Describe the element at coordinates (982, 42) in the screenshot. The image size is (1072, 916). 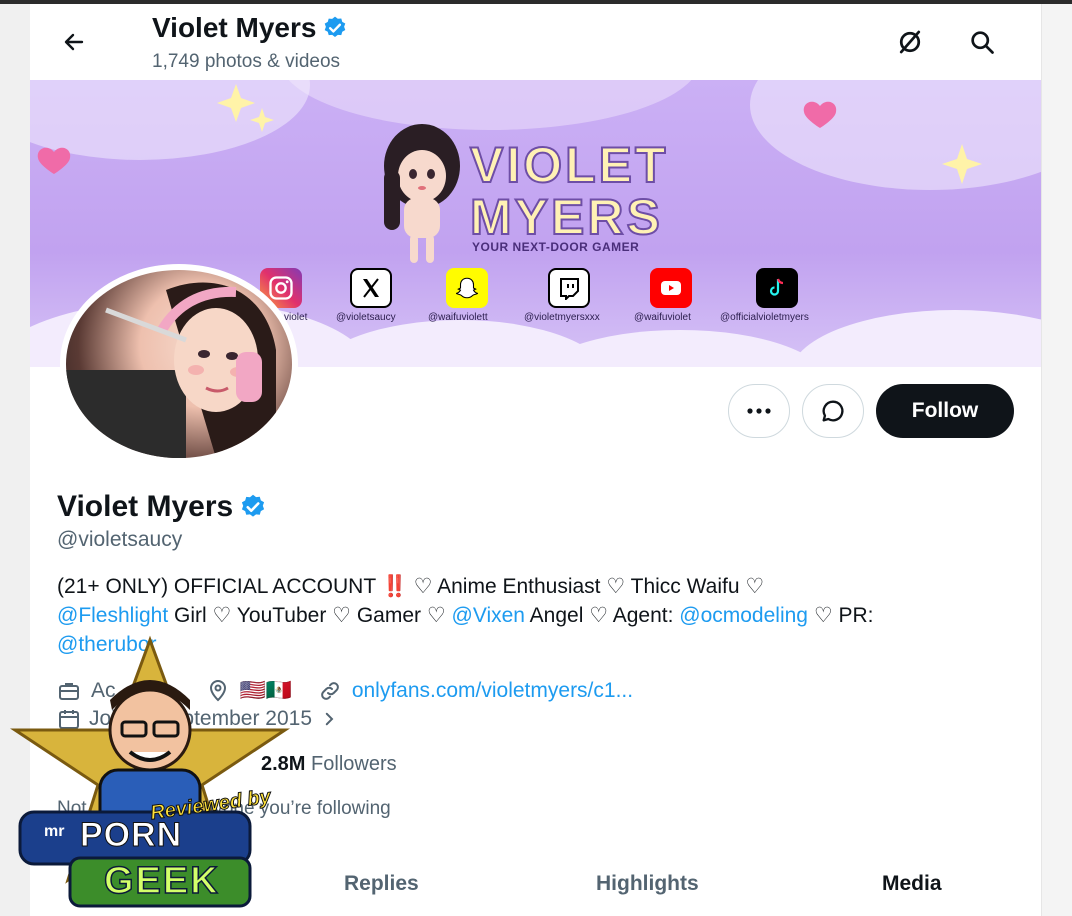
I see `search-icon` at that location.